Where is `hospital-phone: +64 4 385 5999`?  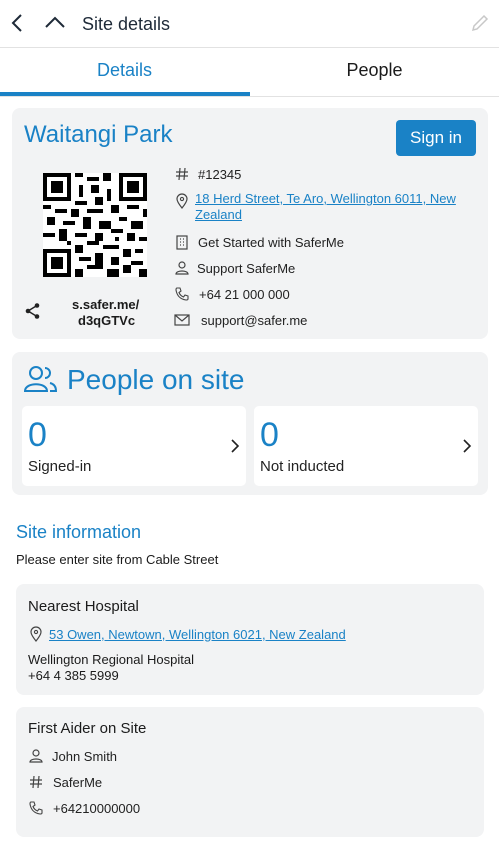
hospital-phone: +64 4 385 5999 is located at coordinates (73, 675).